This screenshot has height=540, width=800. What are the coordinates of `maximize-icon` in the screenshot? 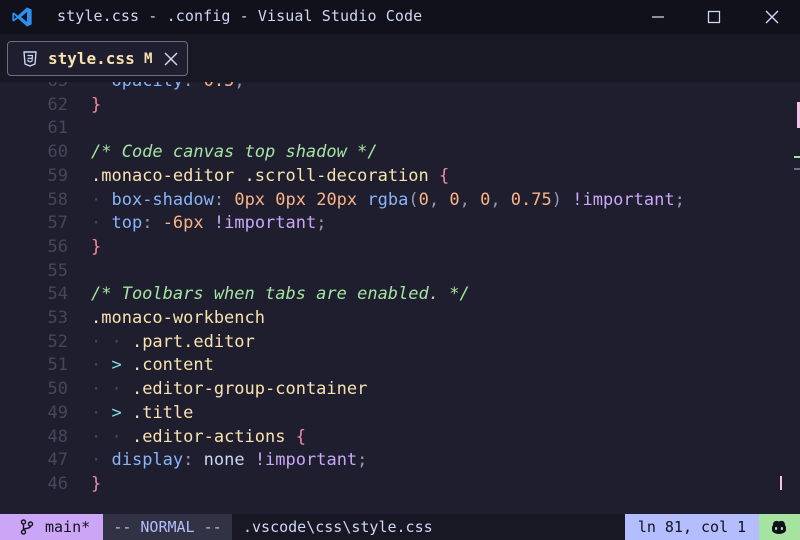 It's located at (714, 17).